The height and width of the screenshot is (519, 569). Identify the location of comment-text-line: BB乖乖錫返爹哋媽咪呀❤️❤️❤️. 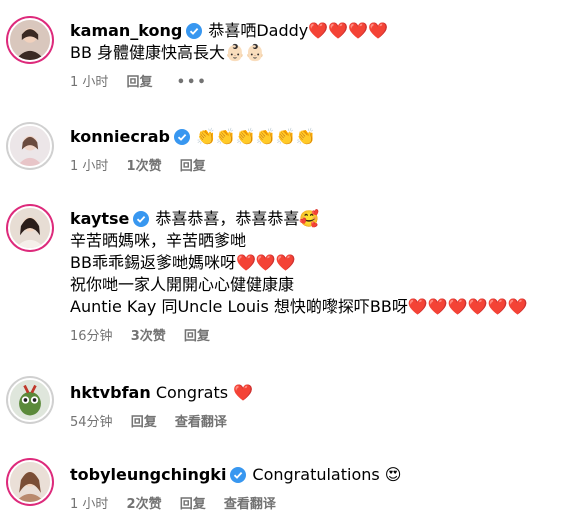
(183, 262).